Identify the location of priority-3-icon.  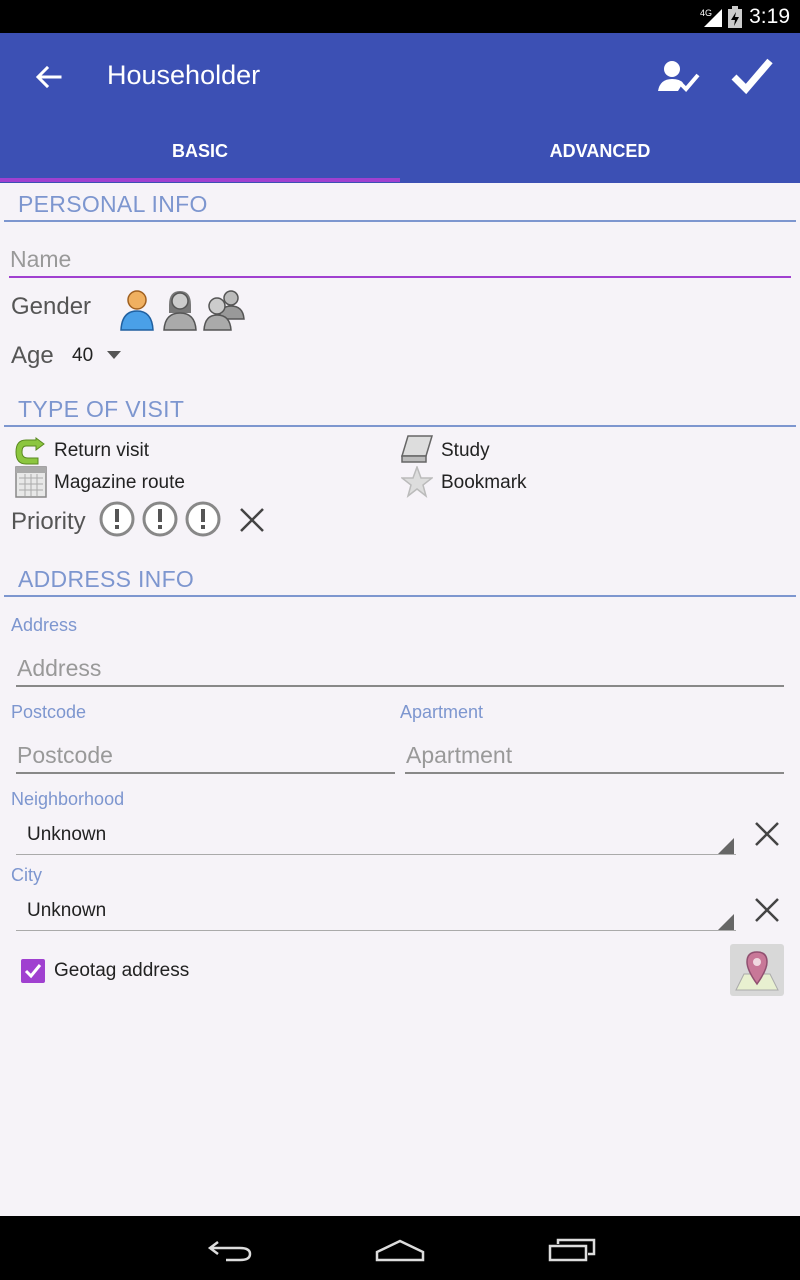
(203, 519).